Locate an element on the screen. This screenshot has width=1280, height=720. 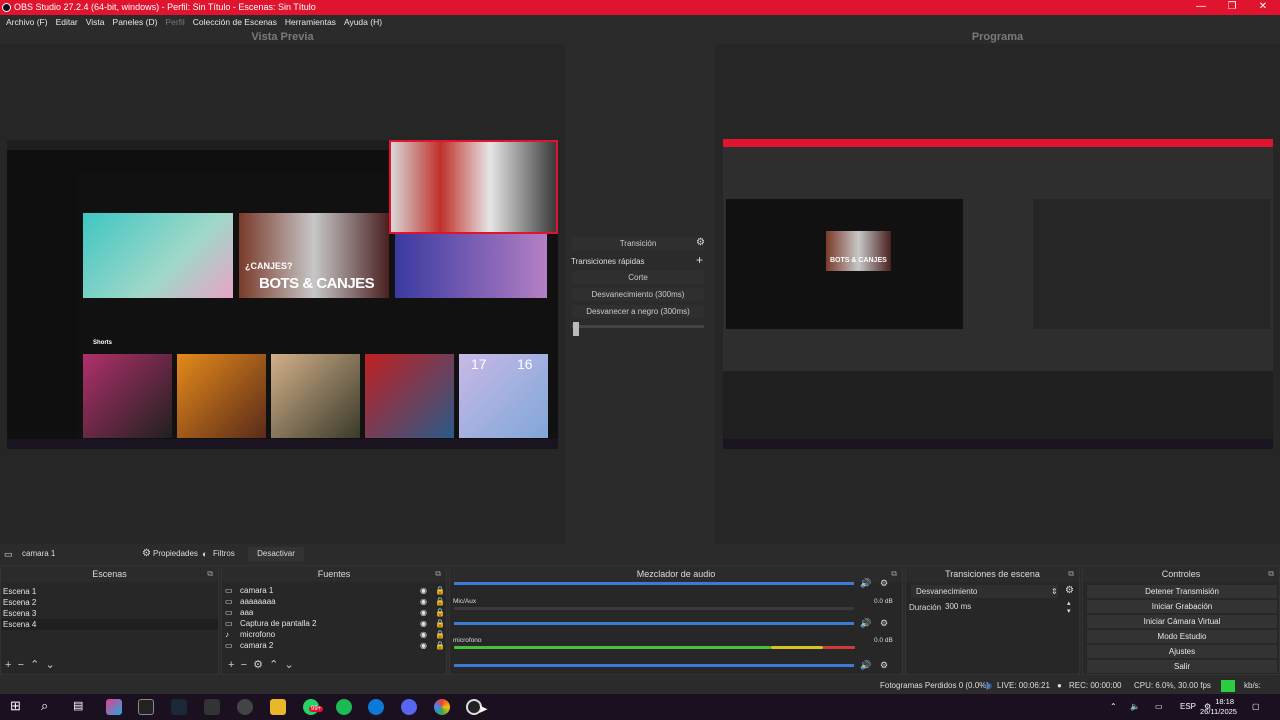
notification-icon: ▢ is located at coordinates (1256, 707).